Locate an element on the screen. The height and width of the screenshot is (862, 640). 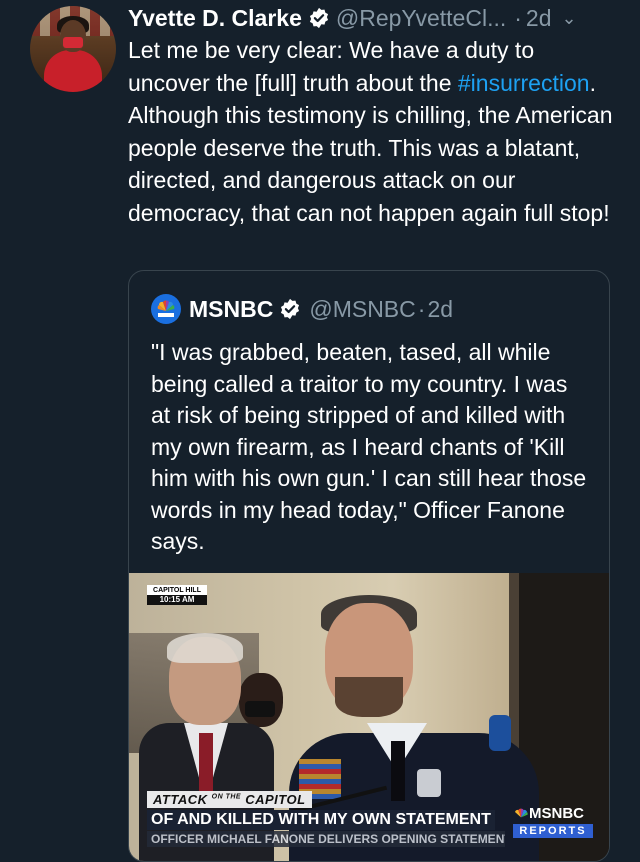
segment-tag-left: ATTACK is located at coordinates (180, 799).